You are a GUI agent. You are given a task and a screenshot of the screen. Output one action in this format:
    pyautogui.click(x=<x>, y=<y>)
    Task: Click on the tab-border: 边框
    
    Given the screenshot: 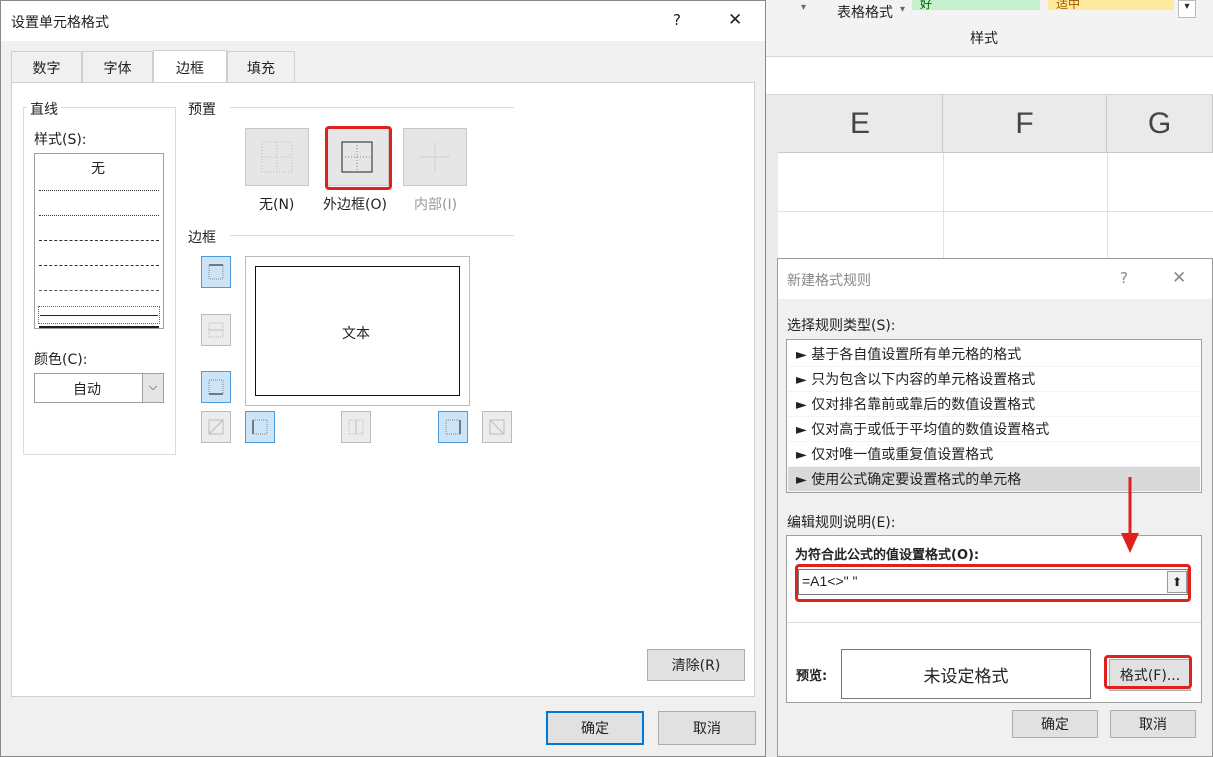 What is the action you would take?
    pyautogui.click(x=190, y=67)
    